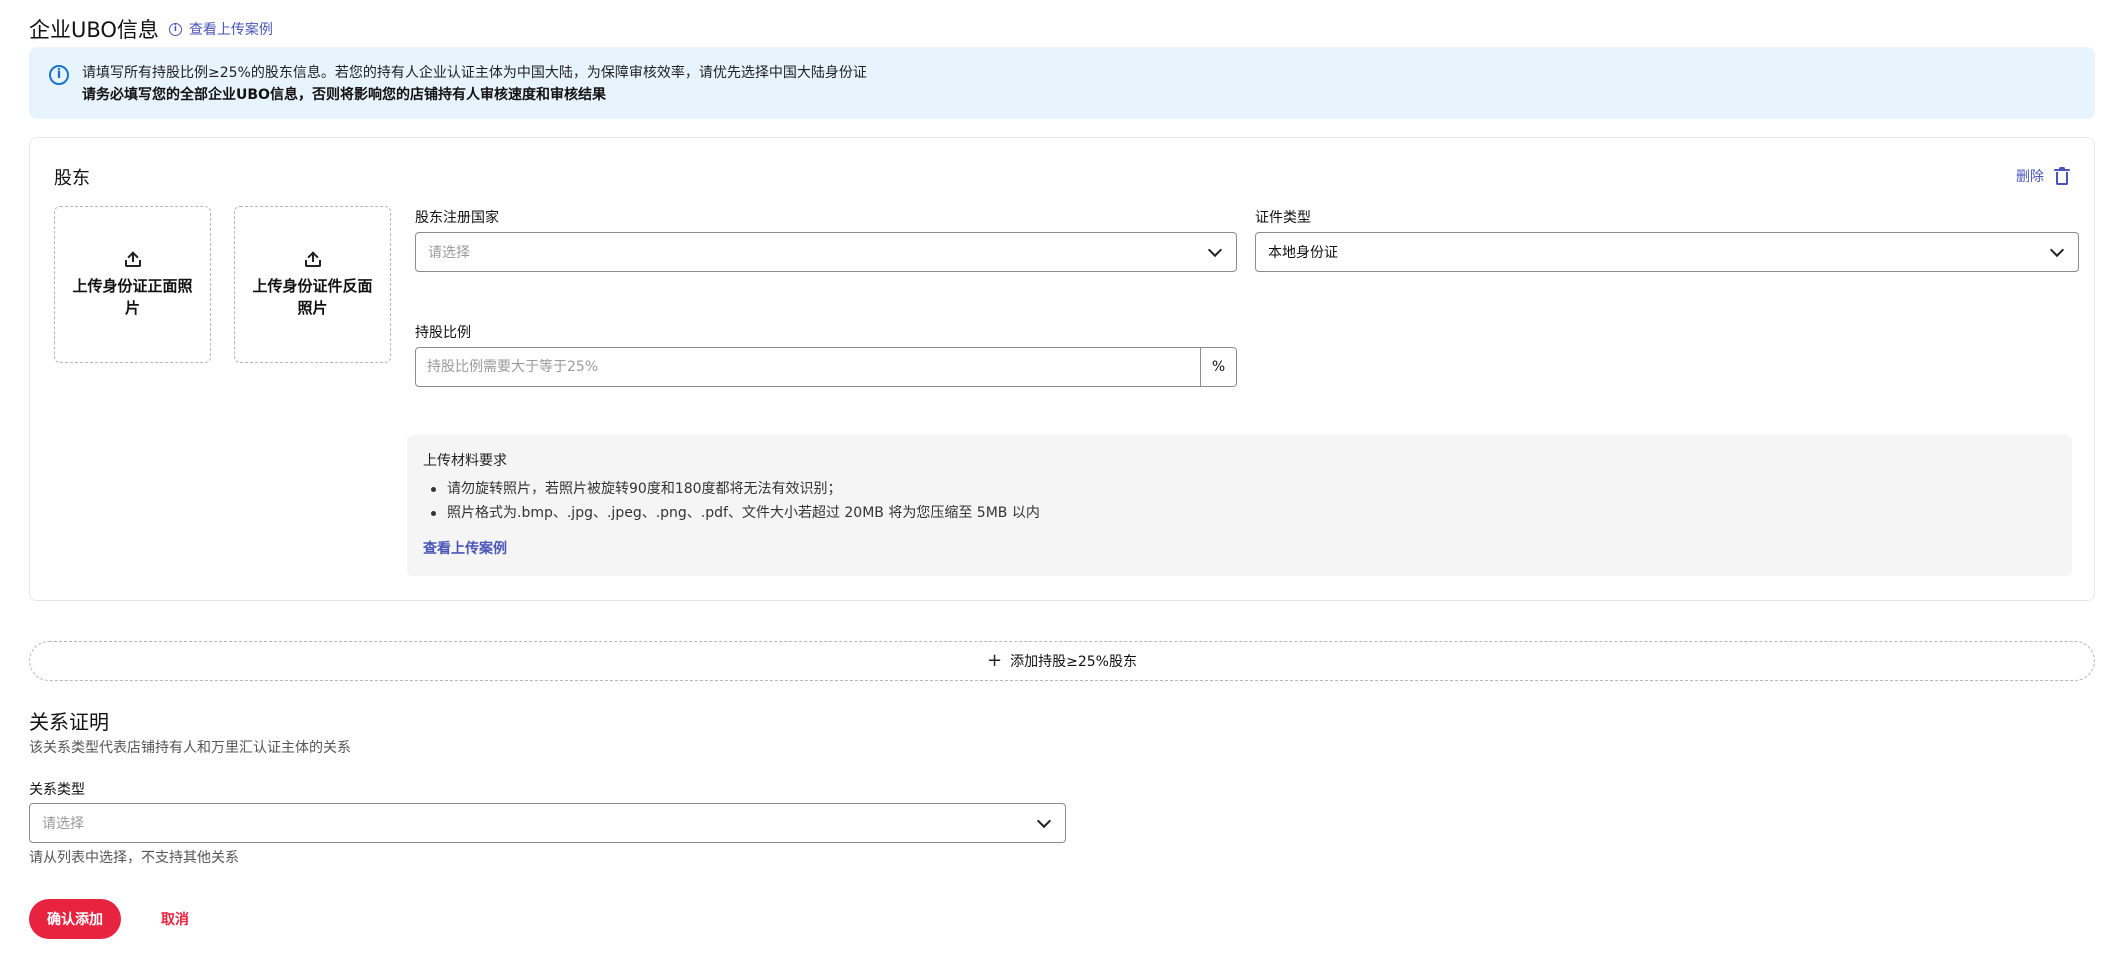 This screenshot has height=958, width=2128. Describe the element at coordinates (449, 253) in the screenshot. I see `country-placeholder: 请选择` at that location.